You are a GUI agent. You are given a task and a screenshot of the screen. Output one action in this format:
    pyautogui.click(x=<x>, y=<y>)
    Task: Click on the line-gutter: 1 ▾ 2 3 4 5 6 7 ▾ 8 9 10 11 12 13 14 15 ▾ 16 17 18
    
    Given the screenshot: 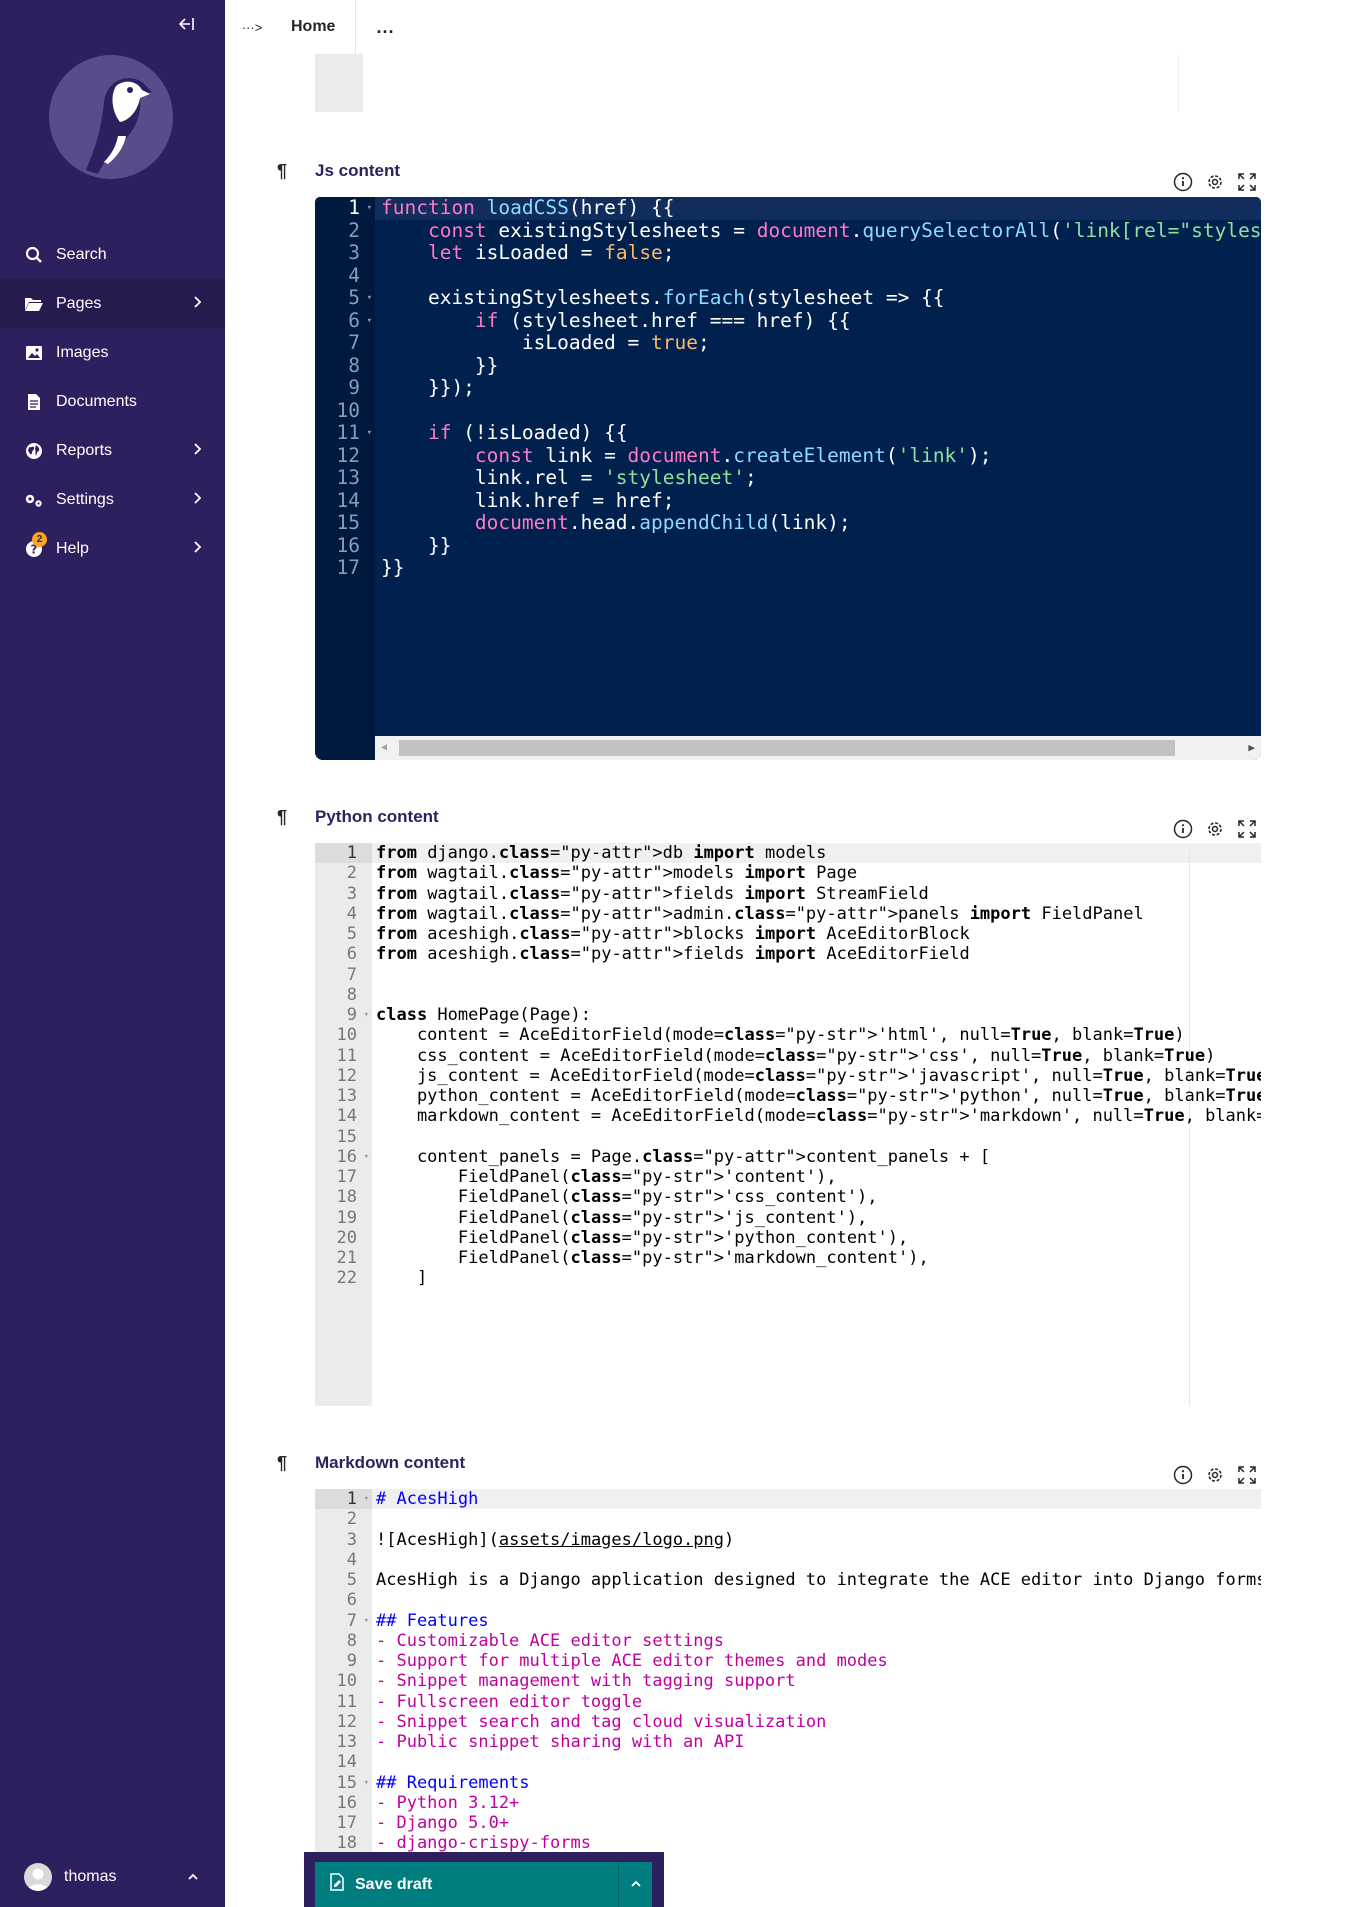 What is the action you would take?
    pyautogui.click(x=343, y=1698)
    